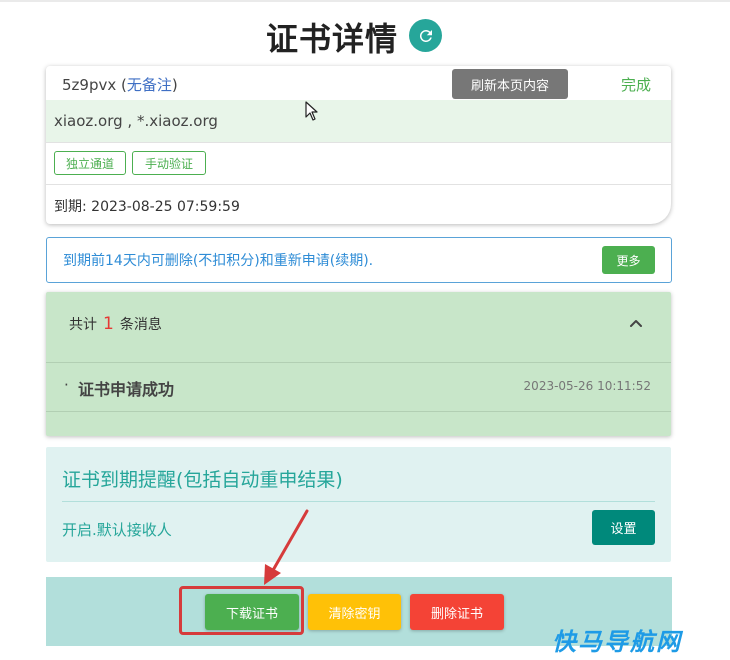 The width and height of the screenshot is (730, 660). What do you see at coordinates (358, 387) in the screenshot?
I see `message-item: · 证书申请成功 2023-05-26 10:11:52` at bounding box center [358, 387].